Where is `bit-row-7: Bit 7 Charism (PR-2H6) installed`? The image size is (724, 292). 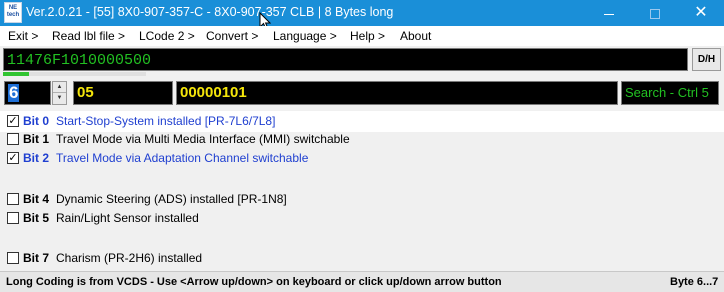 bit-row-7: Bit 7 Charism (PR-2H6) installed is located at coordinates (362, 258).